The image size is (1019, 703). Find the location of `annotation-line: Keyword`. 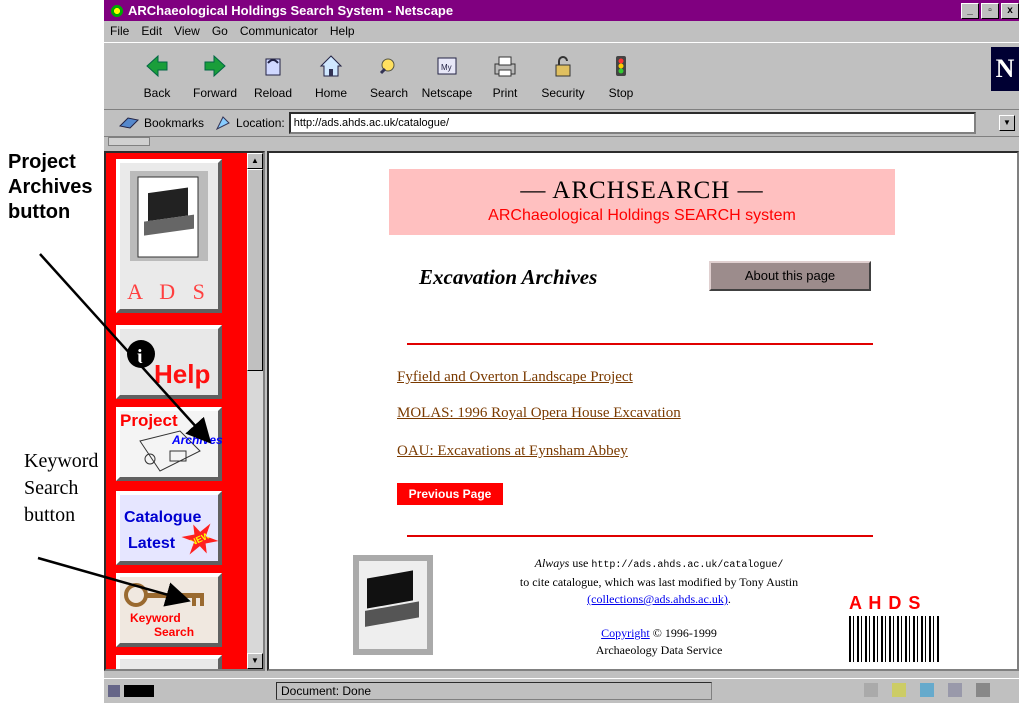

annotation-line: Keyword is located at coordinates (61, 461).